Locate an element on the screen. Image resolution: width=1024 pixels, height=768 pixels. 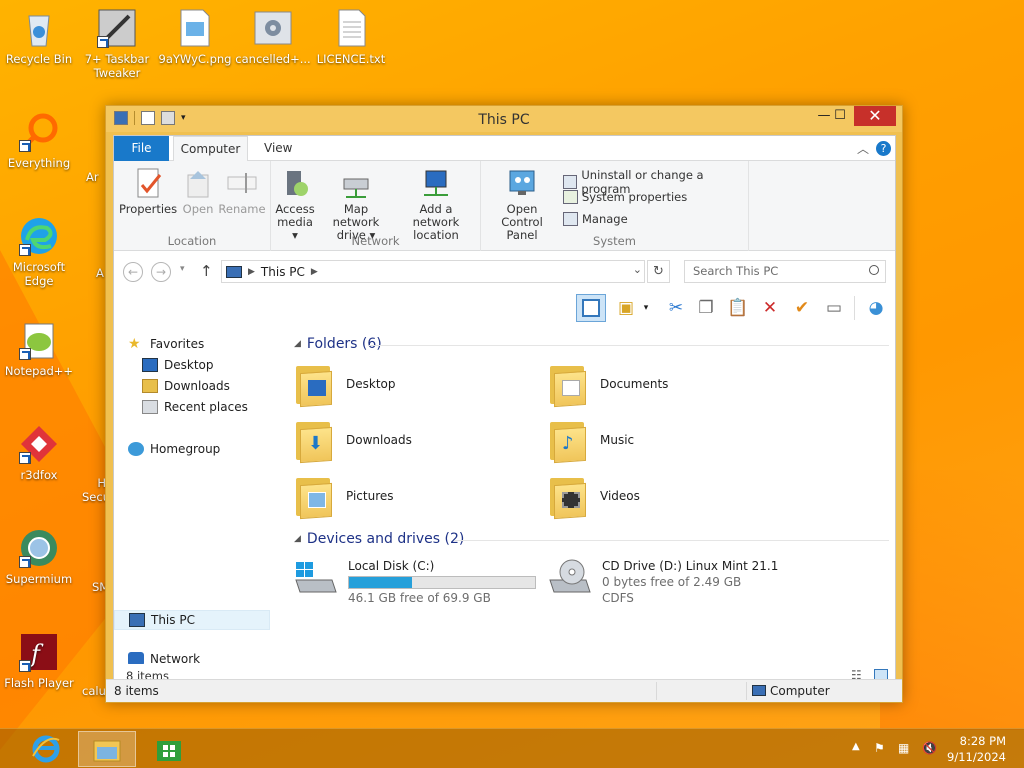
network-drive-icon is located at coordinates (356, 183).